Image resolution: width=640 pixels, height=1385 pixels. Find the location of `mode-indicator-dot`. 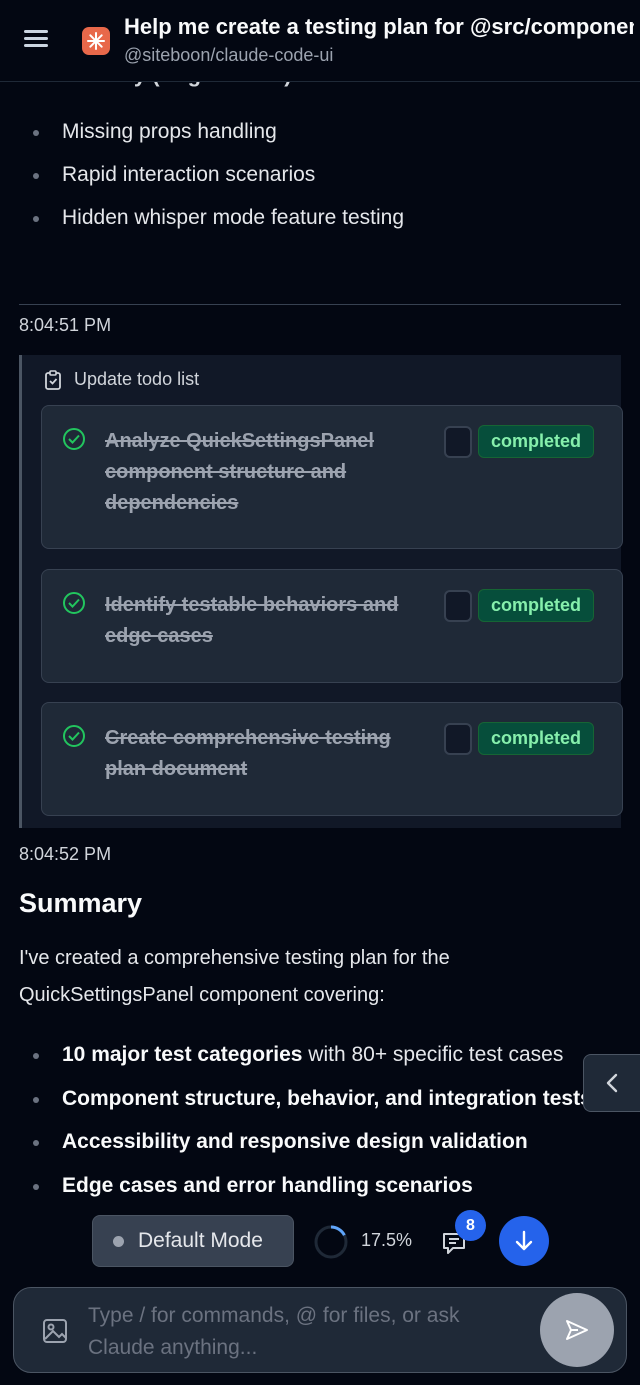

mode-indicator-dot is located at coordinates (118, 1241).